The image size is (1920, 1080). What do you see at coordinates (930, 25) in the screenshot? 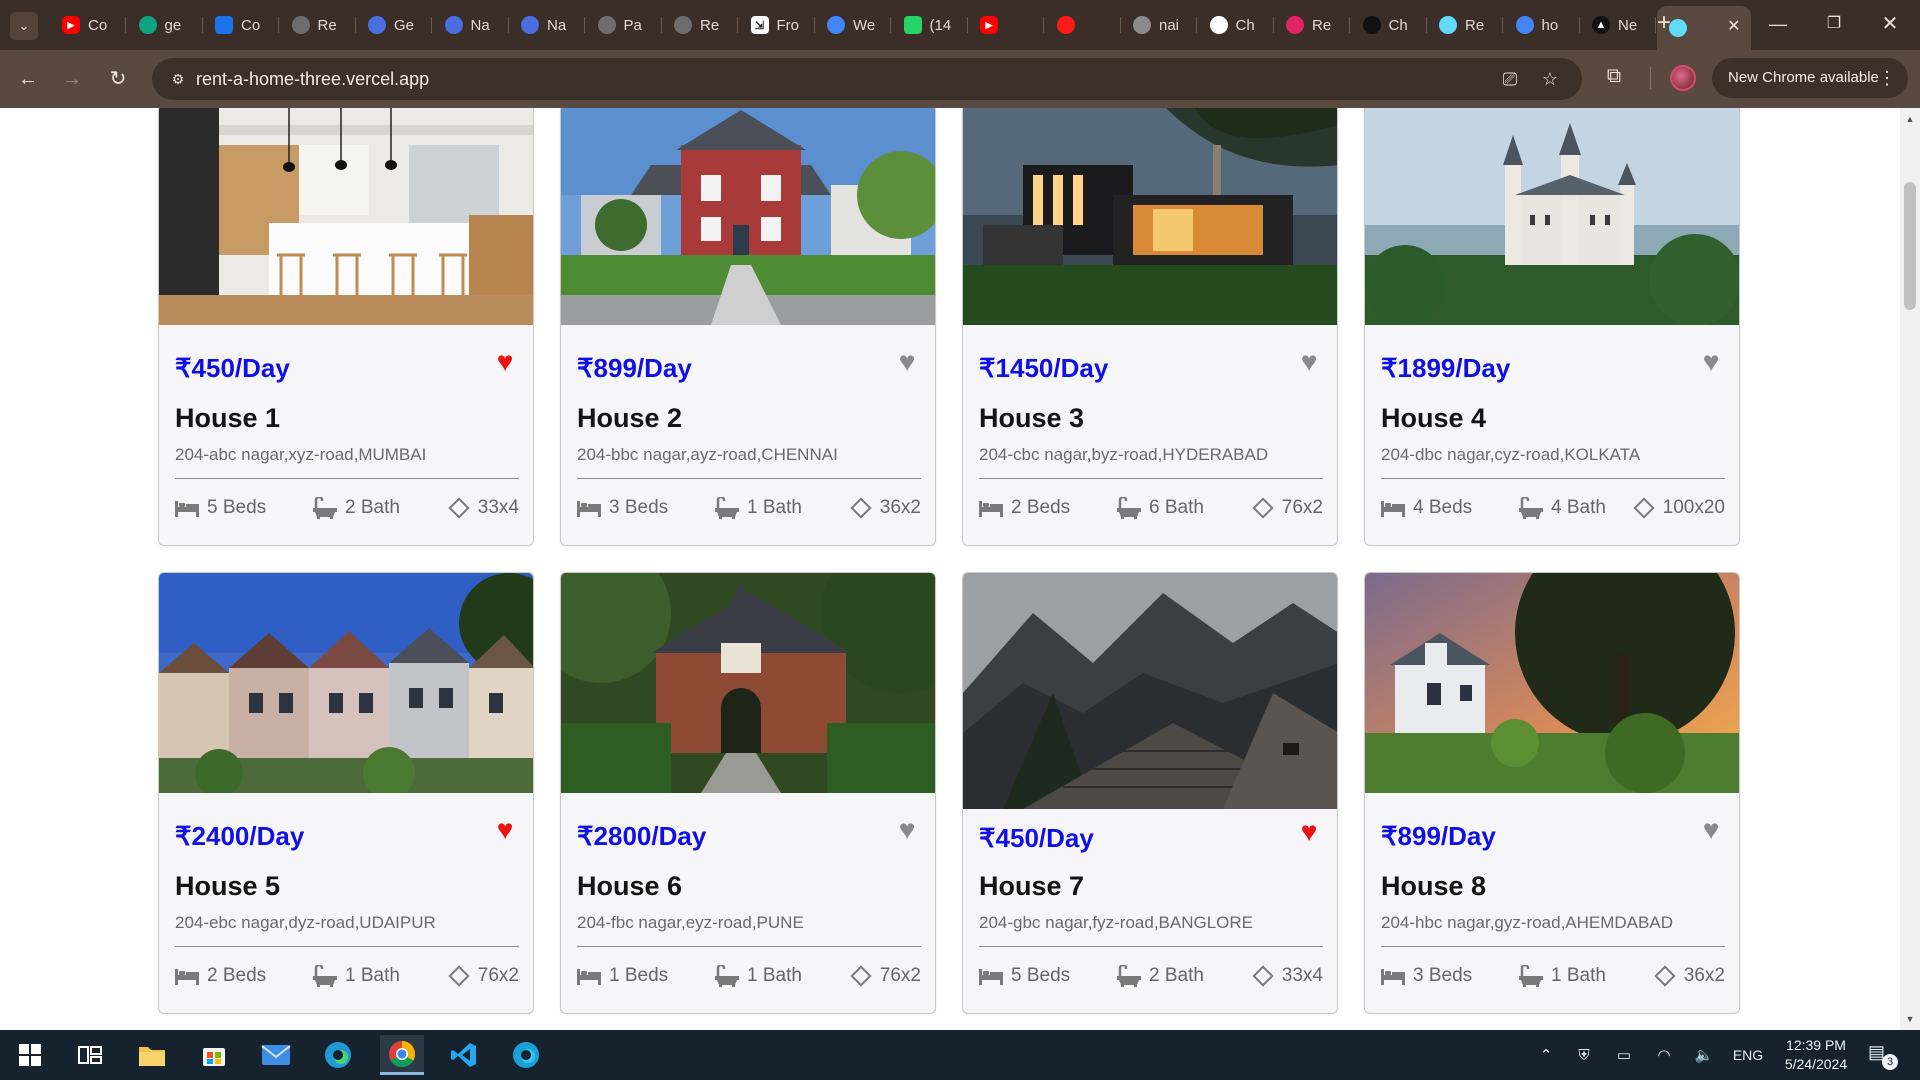
I see `browser-tab: (14` at bounding box center [930, 25].